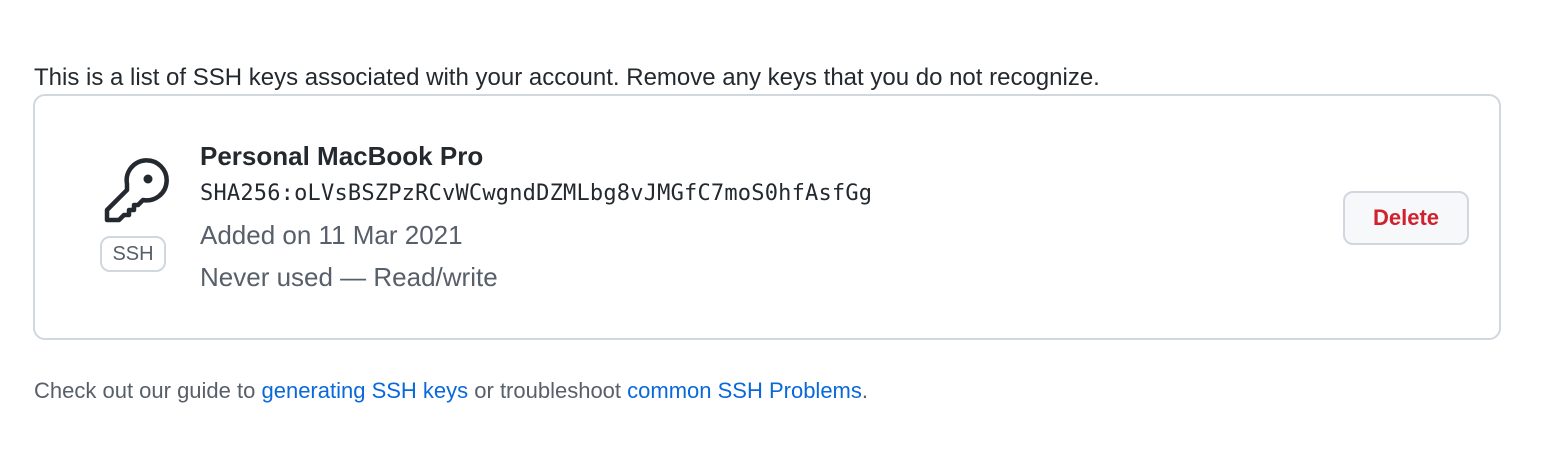 This screenshot has width=1544, height=454. I want to click on ssh-badge: SSH, so click(133, 254).